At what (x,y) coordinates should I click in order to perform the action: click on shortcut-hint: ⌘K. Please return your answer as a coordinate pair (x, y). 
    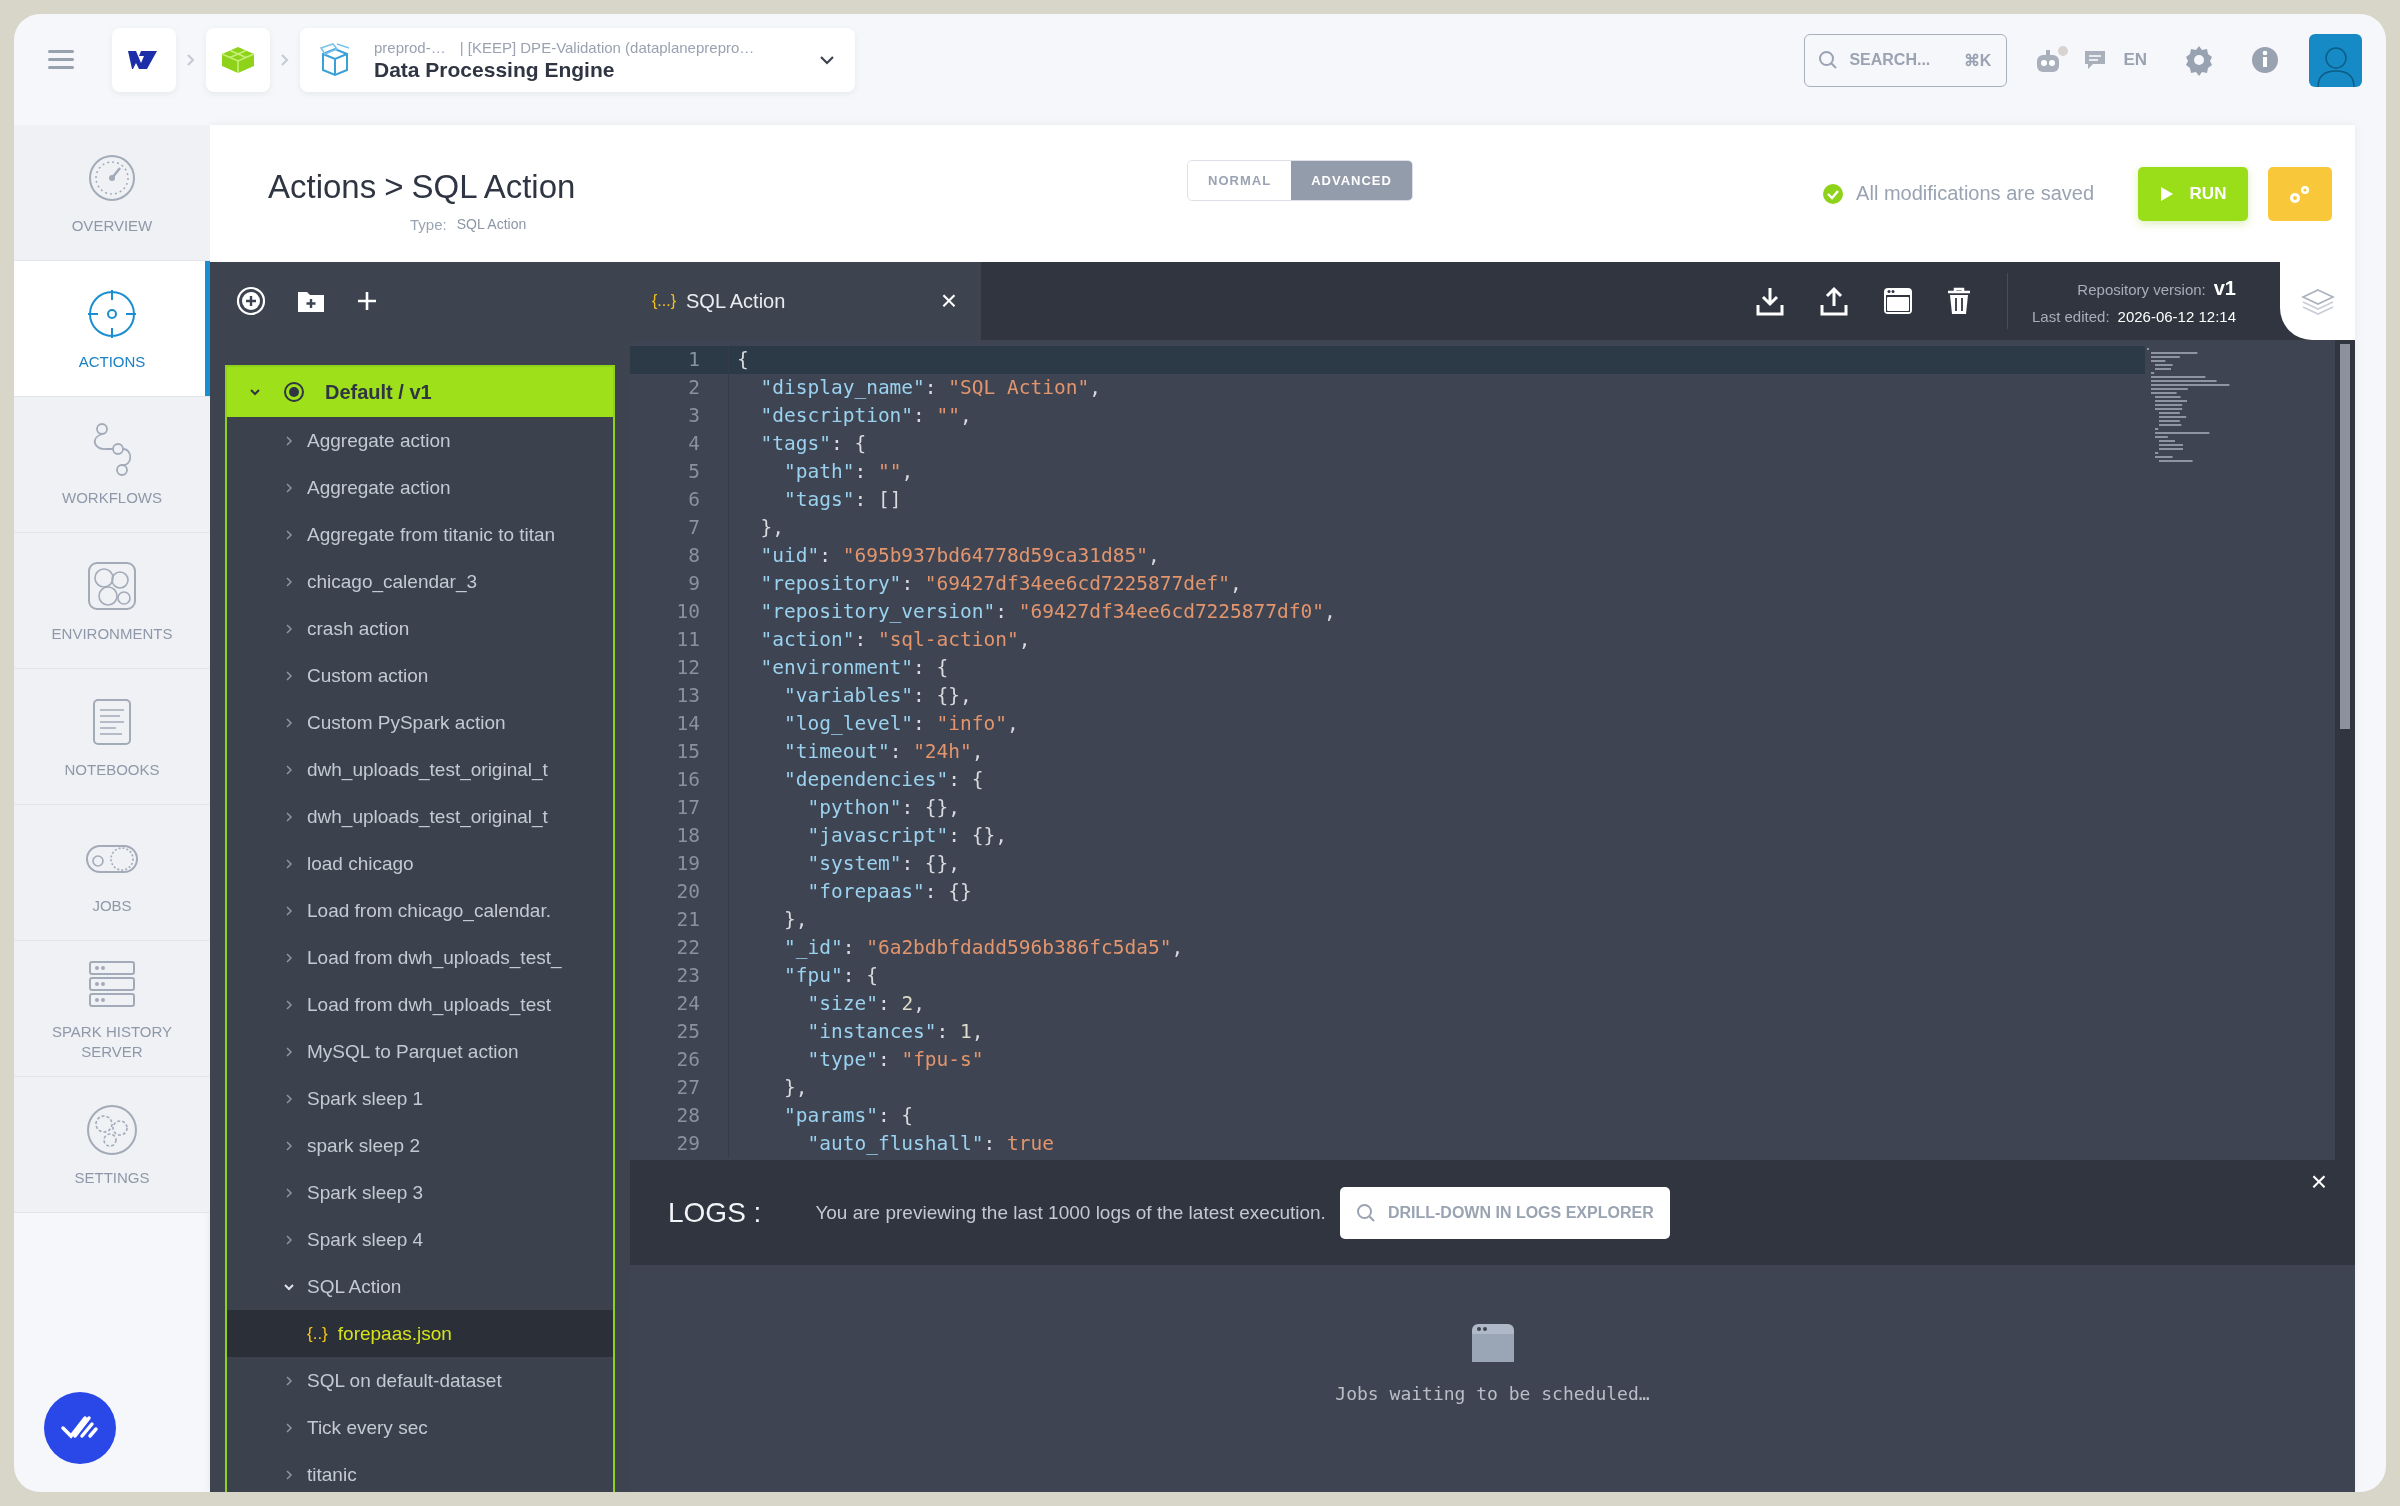
    Looking at the image, I should click on (1977, 60).